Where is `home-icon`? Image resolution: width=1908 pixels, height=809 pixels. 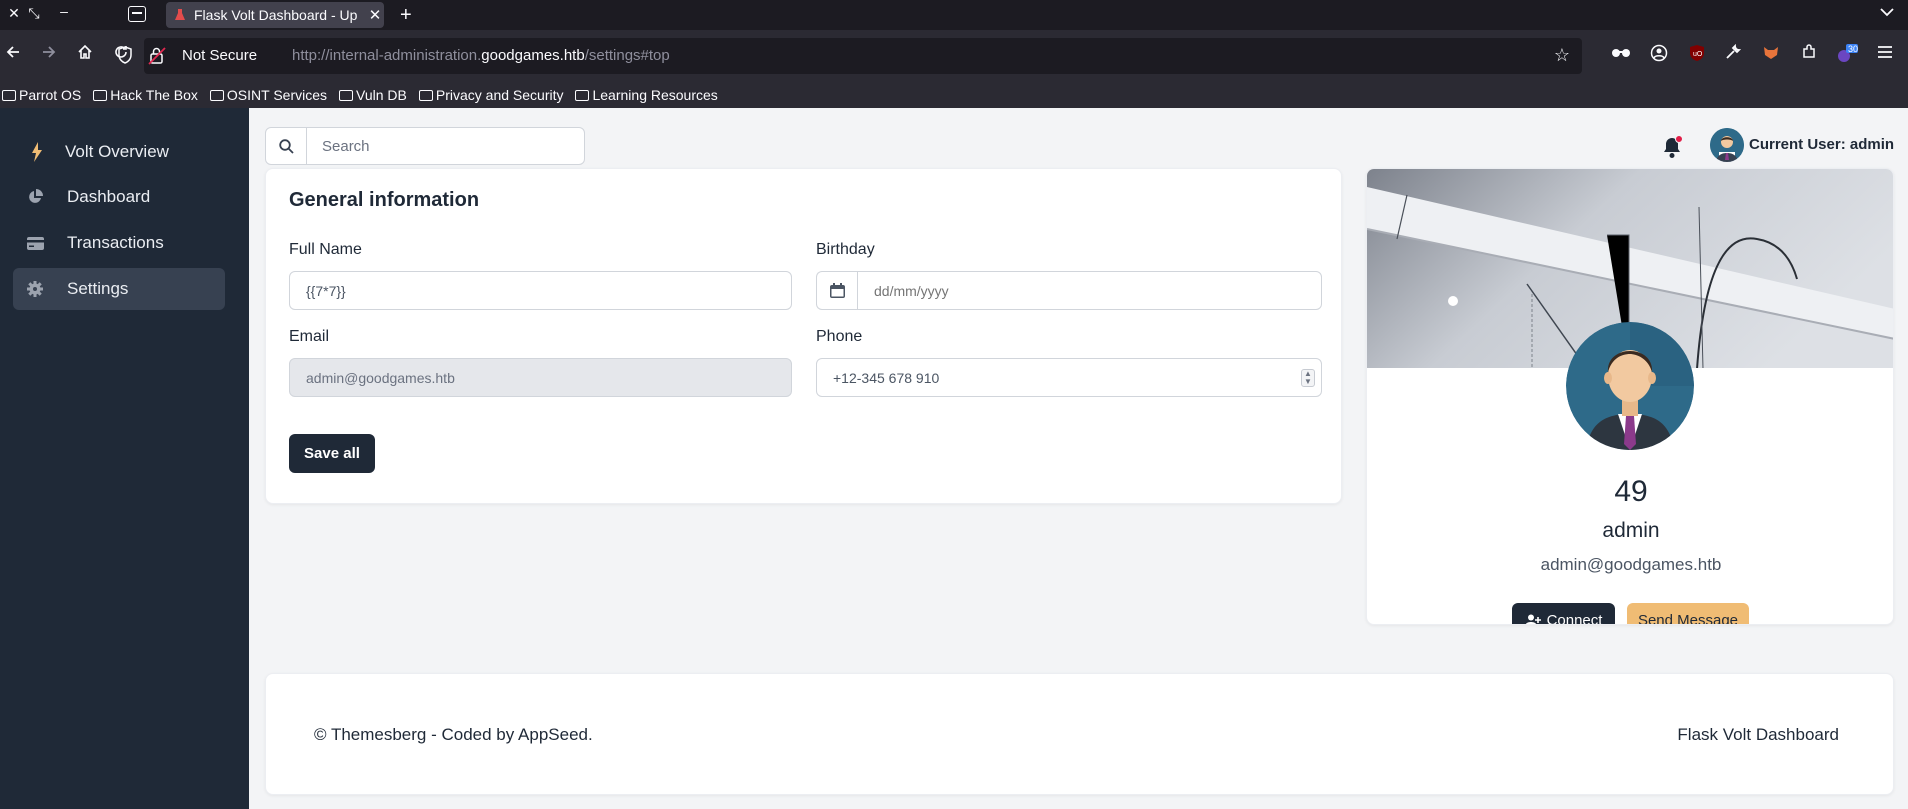 home-icon is located at coordinates (85, 55).